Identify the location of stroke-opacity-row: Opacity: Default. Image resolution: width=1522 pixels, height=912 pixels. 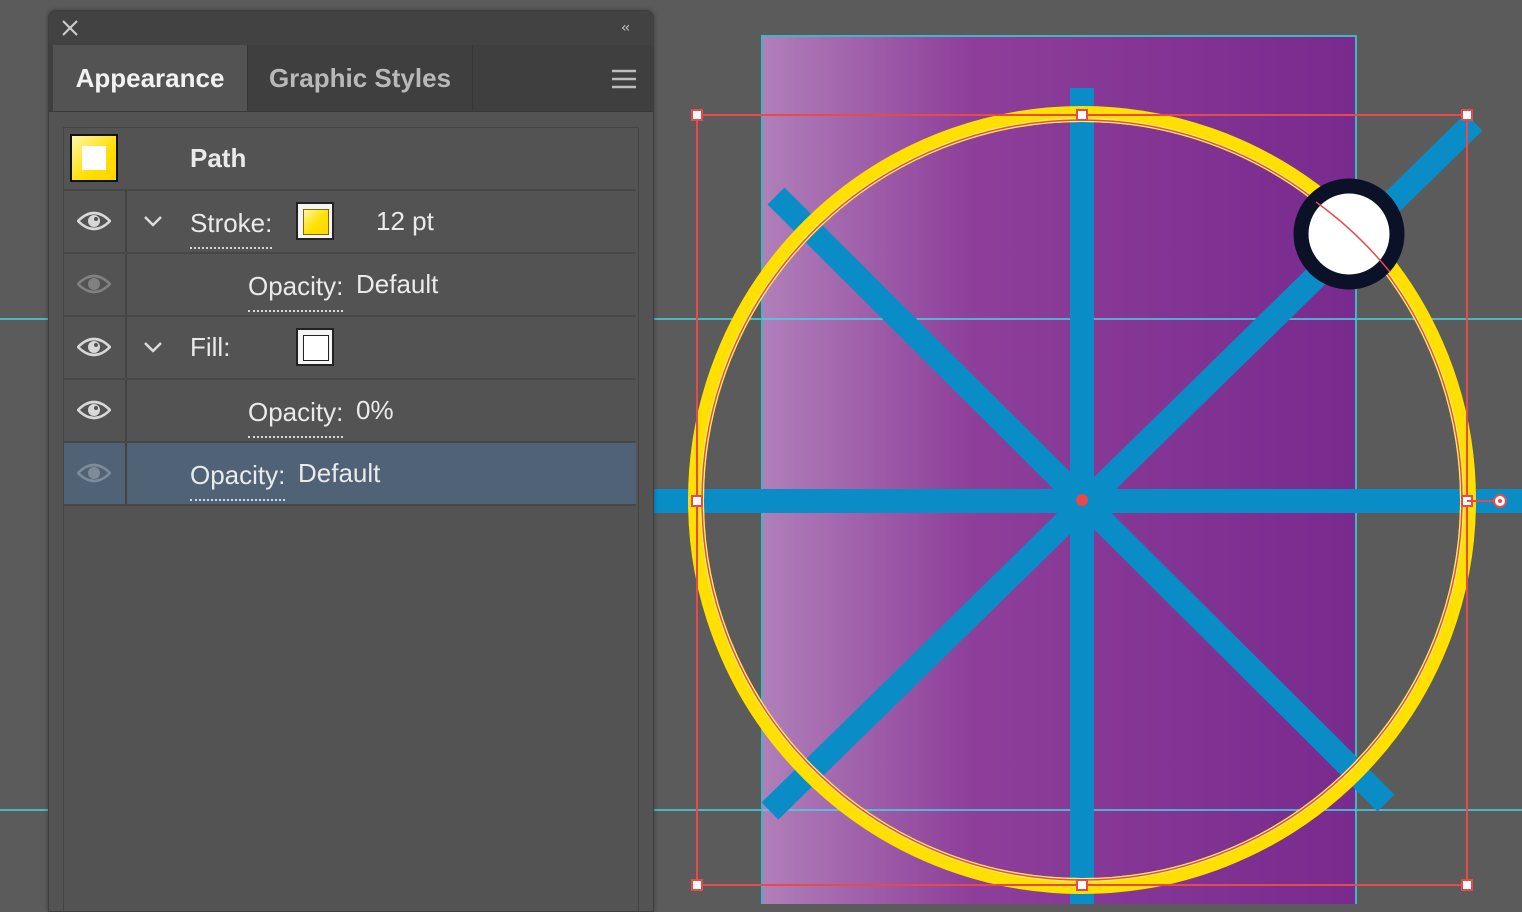
(350, 285).